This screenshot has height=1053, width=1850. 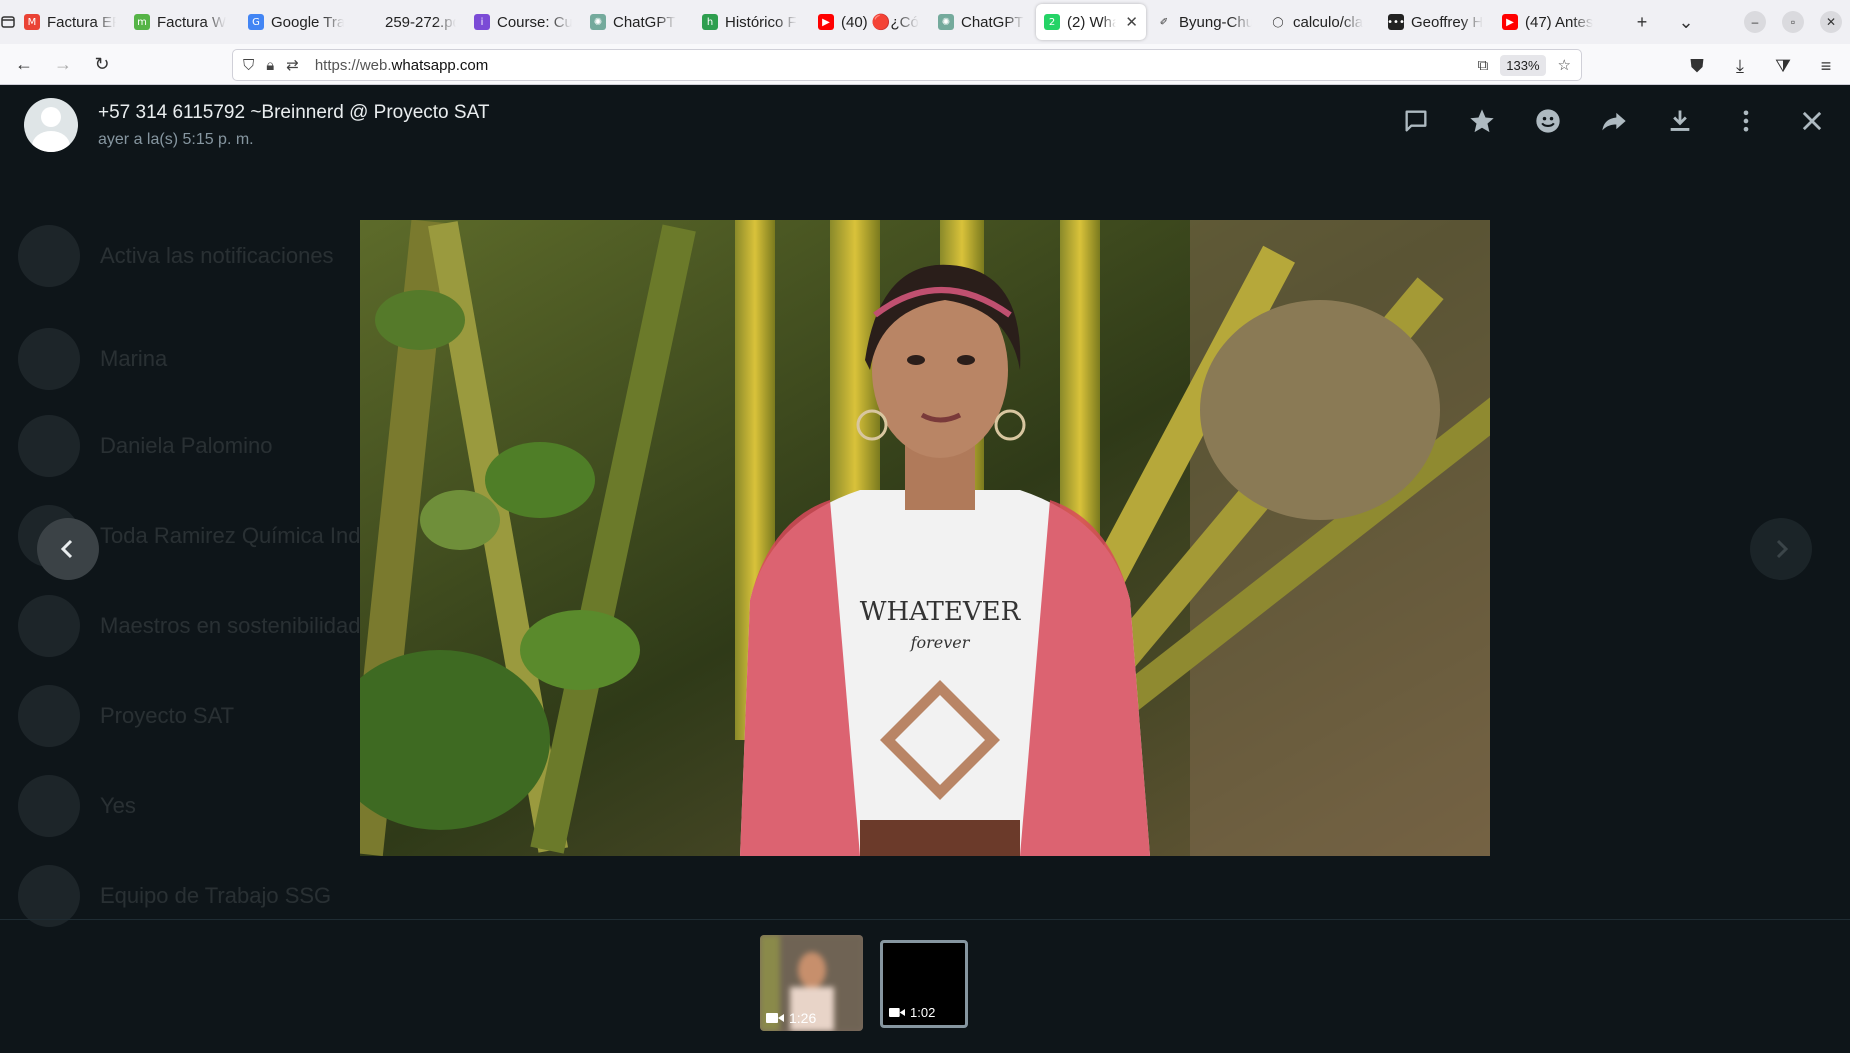 What do you see at coordinates (77, 806) in the screenshot?
I see `background-chat-item: Yes` at bounding box center [77, 806].